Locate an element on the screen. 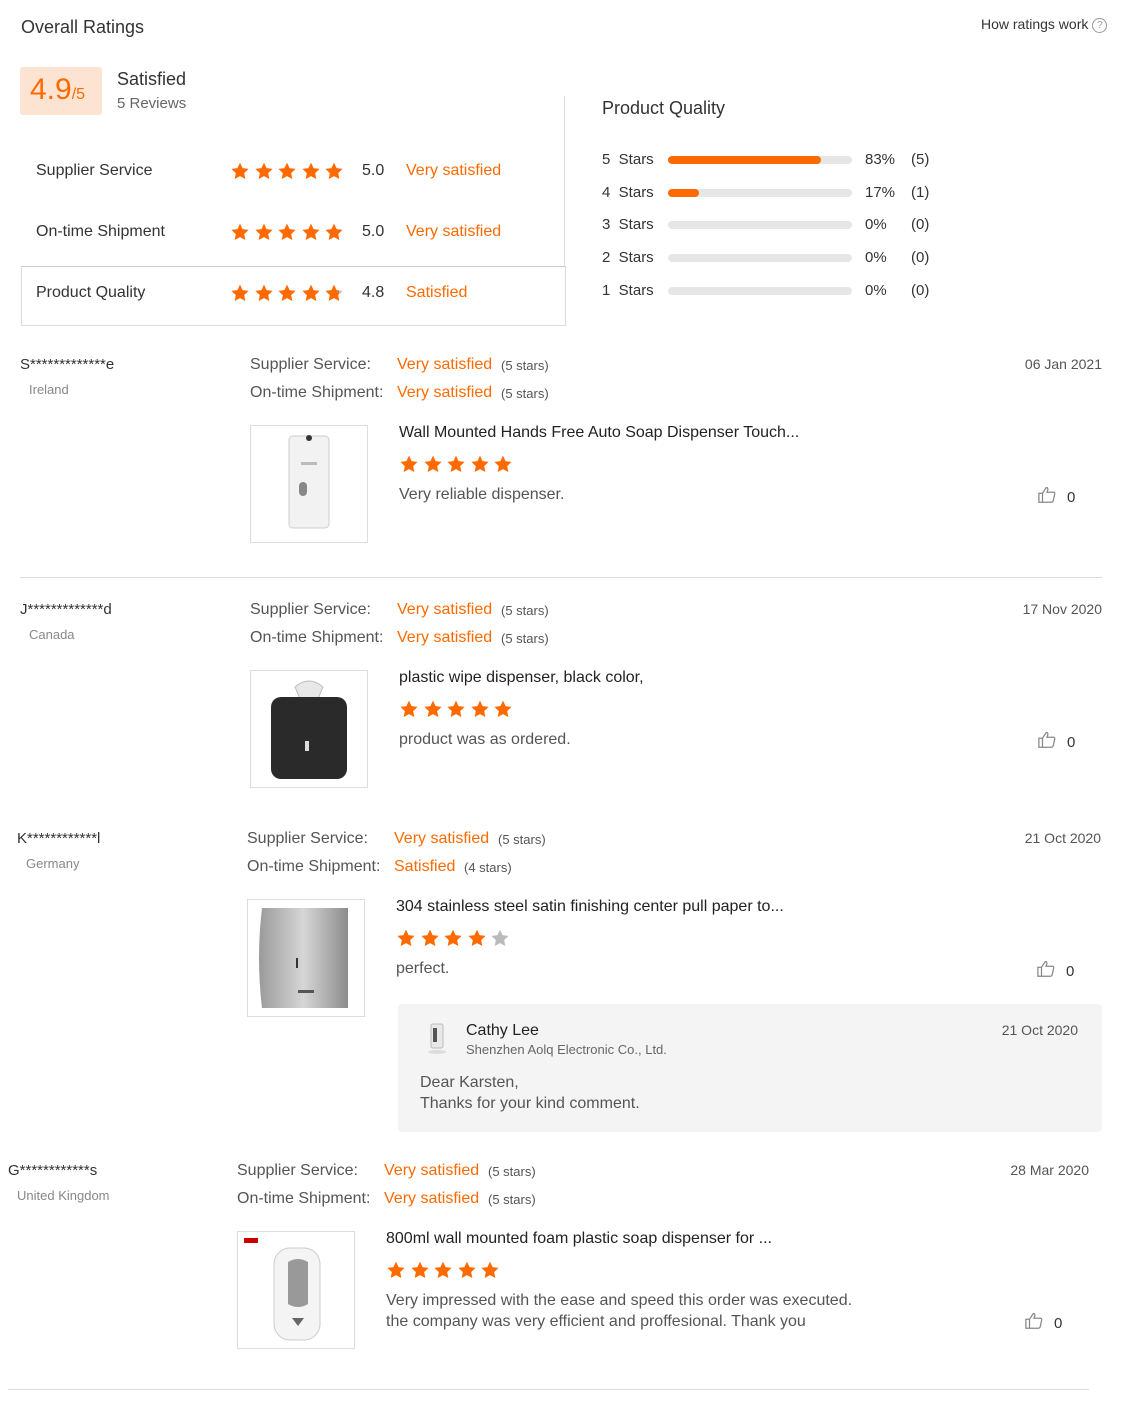  review-text: product was as ordered. is located at coordinates (485, 739).